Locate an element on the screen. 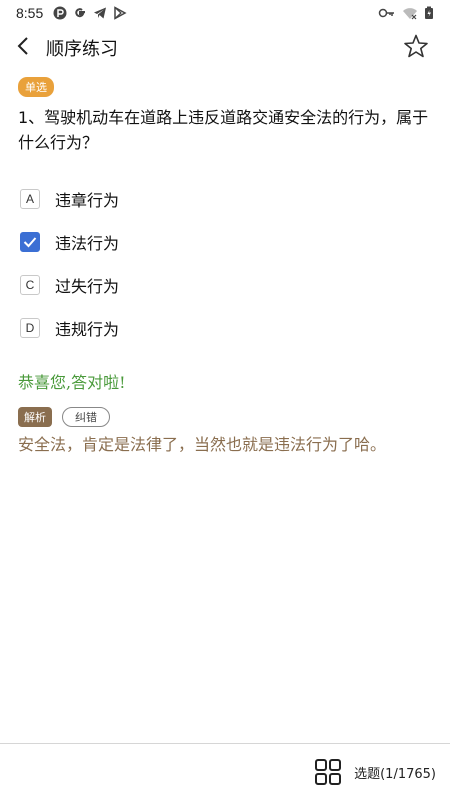 Image resolution: width=450 pixels, height=800 pixels. analysis-header: 解析 纠错 is located at coordinates (225, 417).